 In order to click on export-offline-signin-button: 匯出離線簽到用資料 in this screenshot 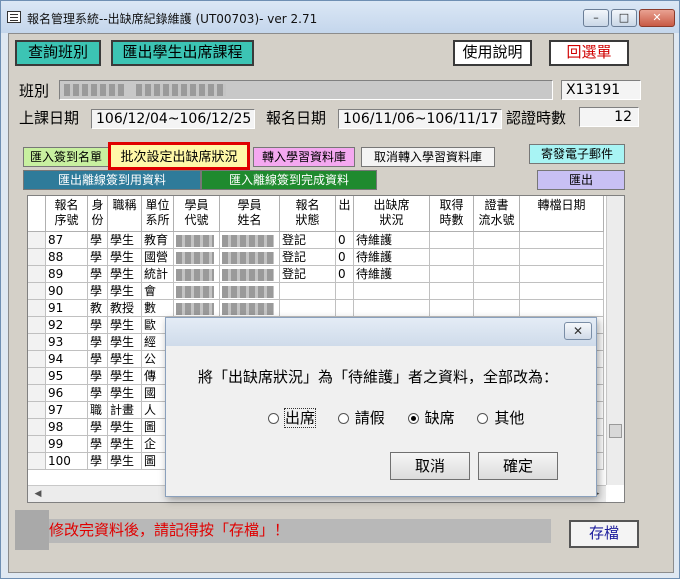, I will do `click(112, 180)`.